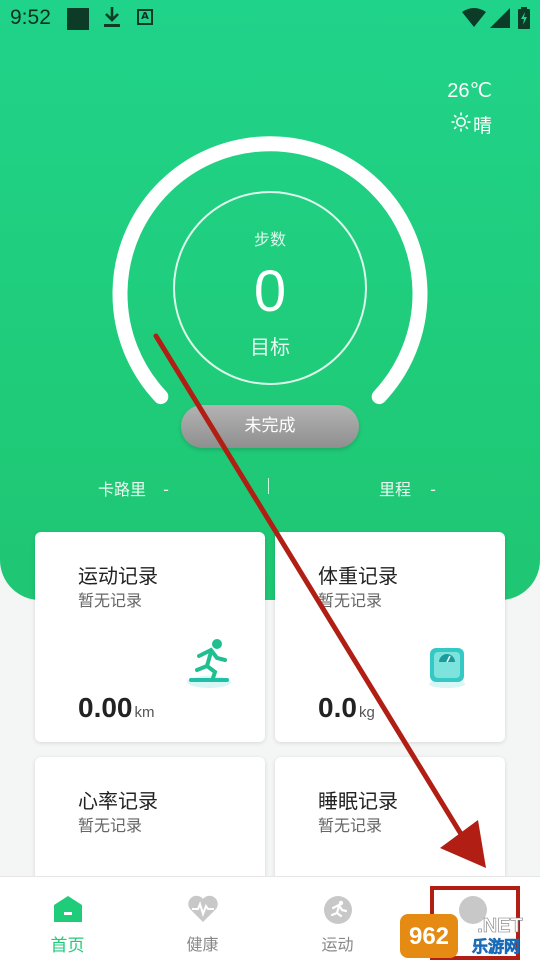  I want to click on distance-label: 里程, so click(395, 489).